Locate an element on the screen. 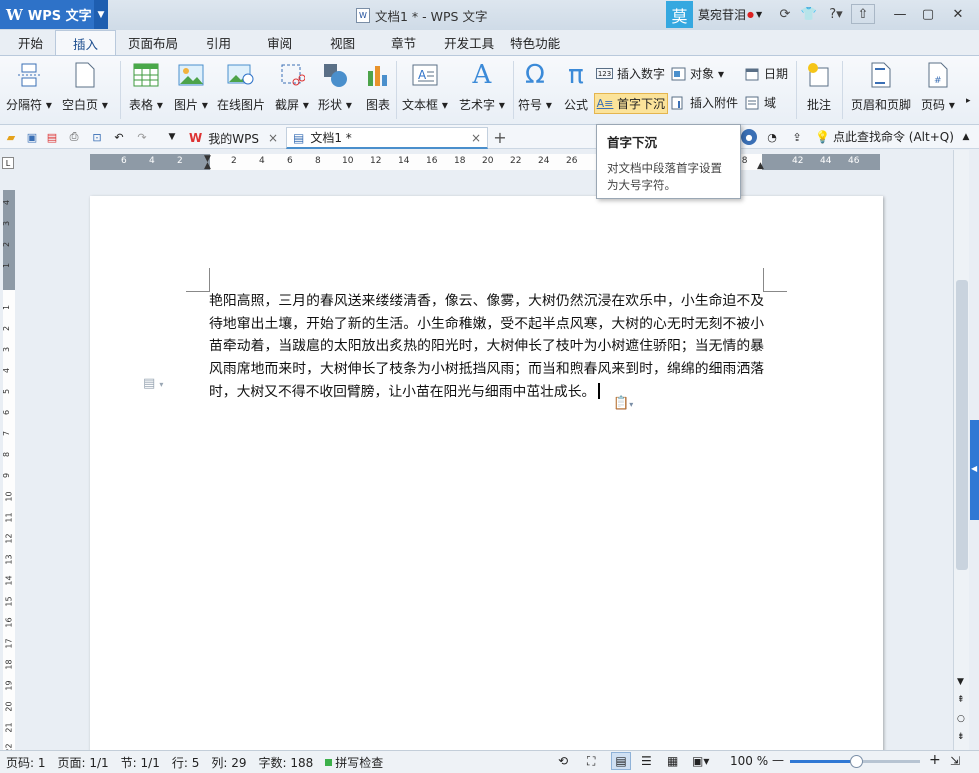  right-indent-marker-icon: ▲ is located at coordinates (760, 166).